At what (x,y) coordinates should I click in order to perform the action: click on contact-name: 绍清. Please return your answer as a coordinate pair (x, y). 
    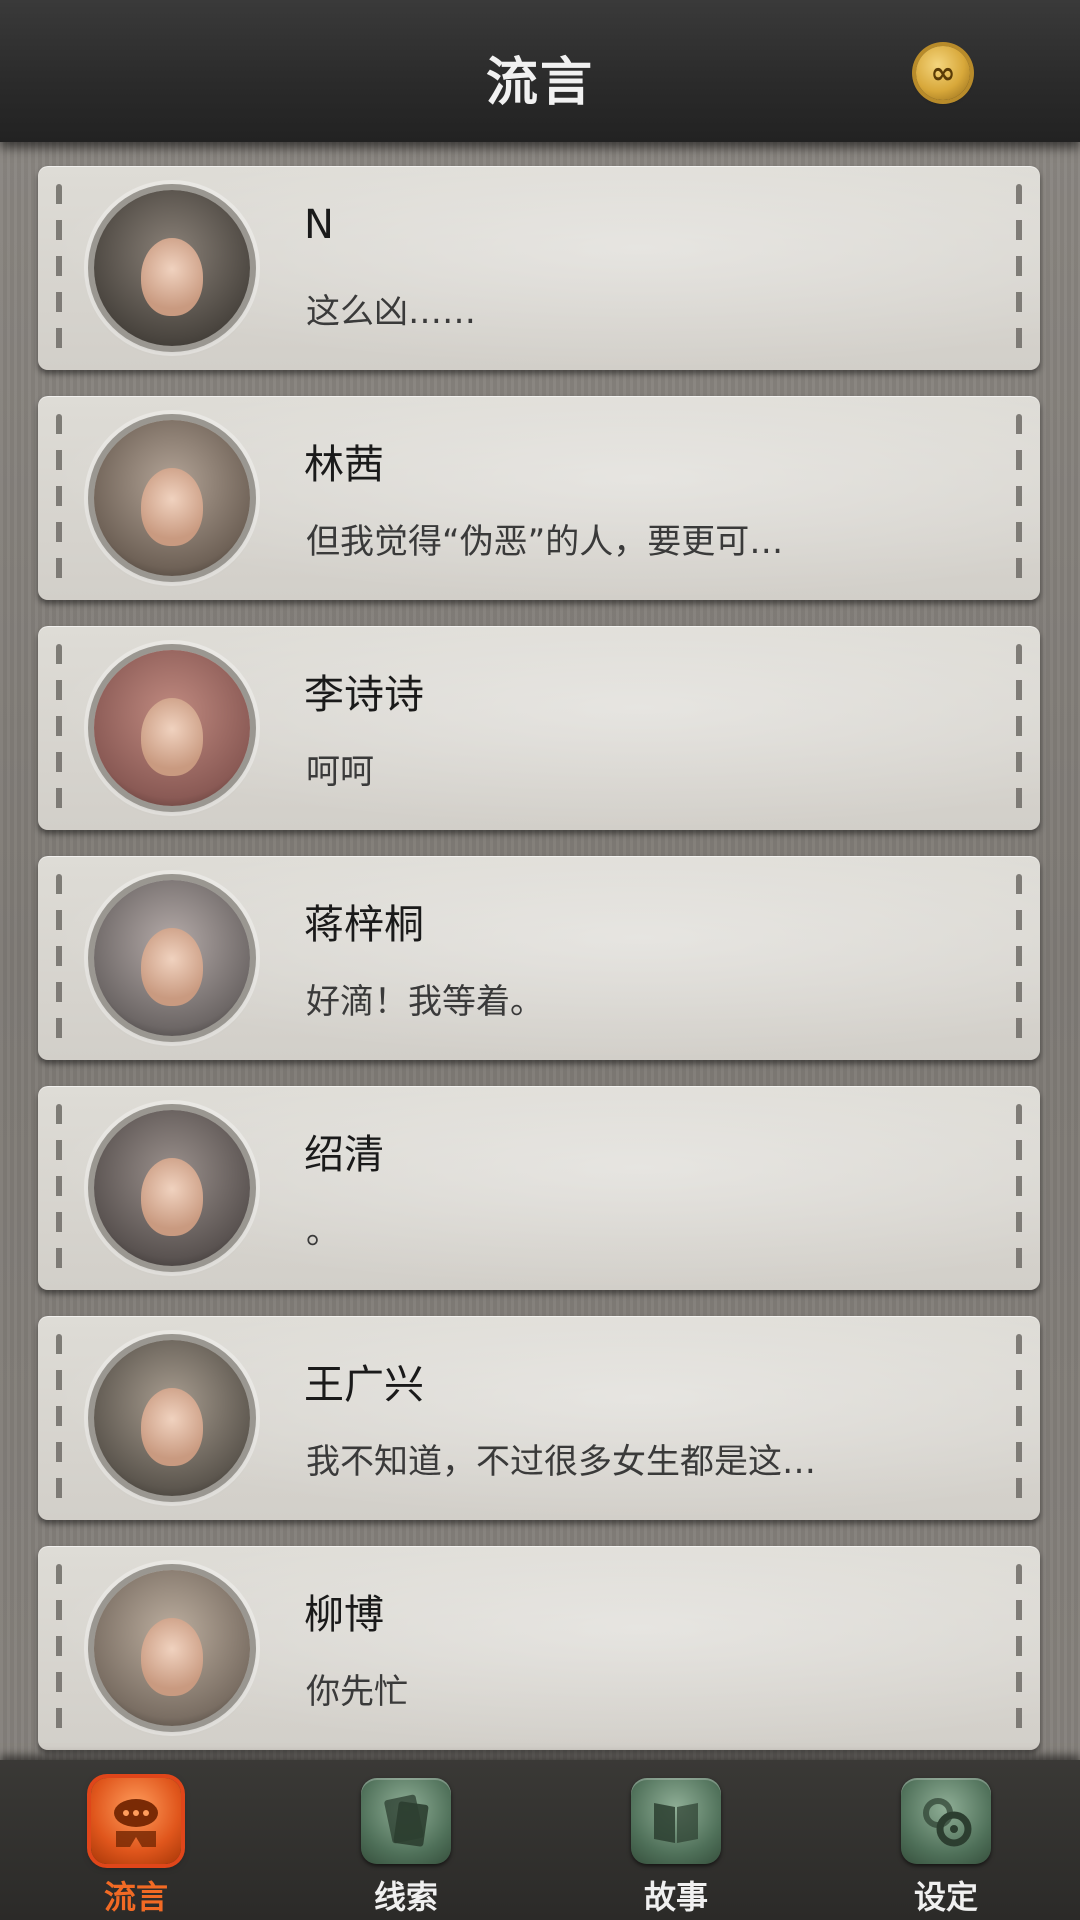
    Looking at the image, I should click on (344, 1155).